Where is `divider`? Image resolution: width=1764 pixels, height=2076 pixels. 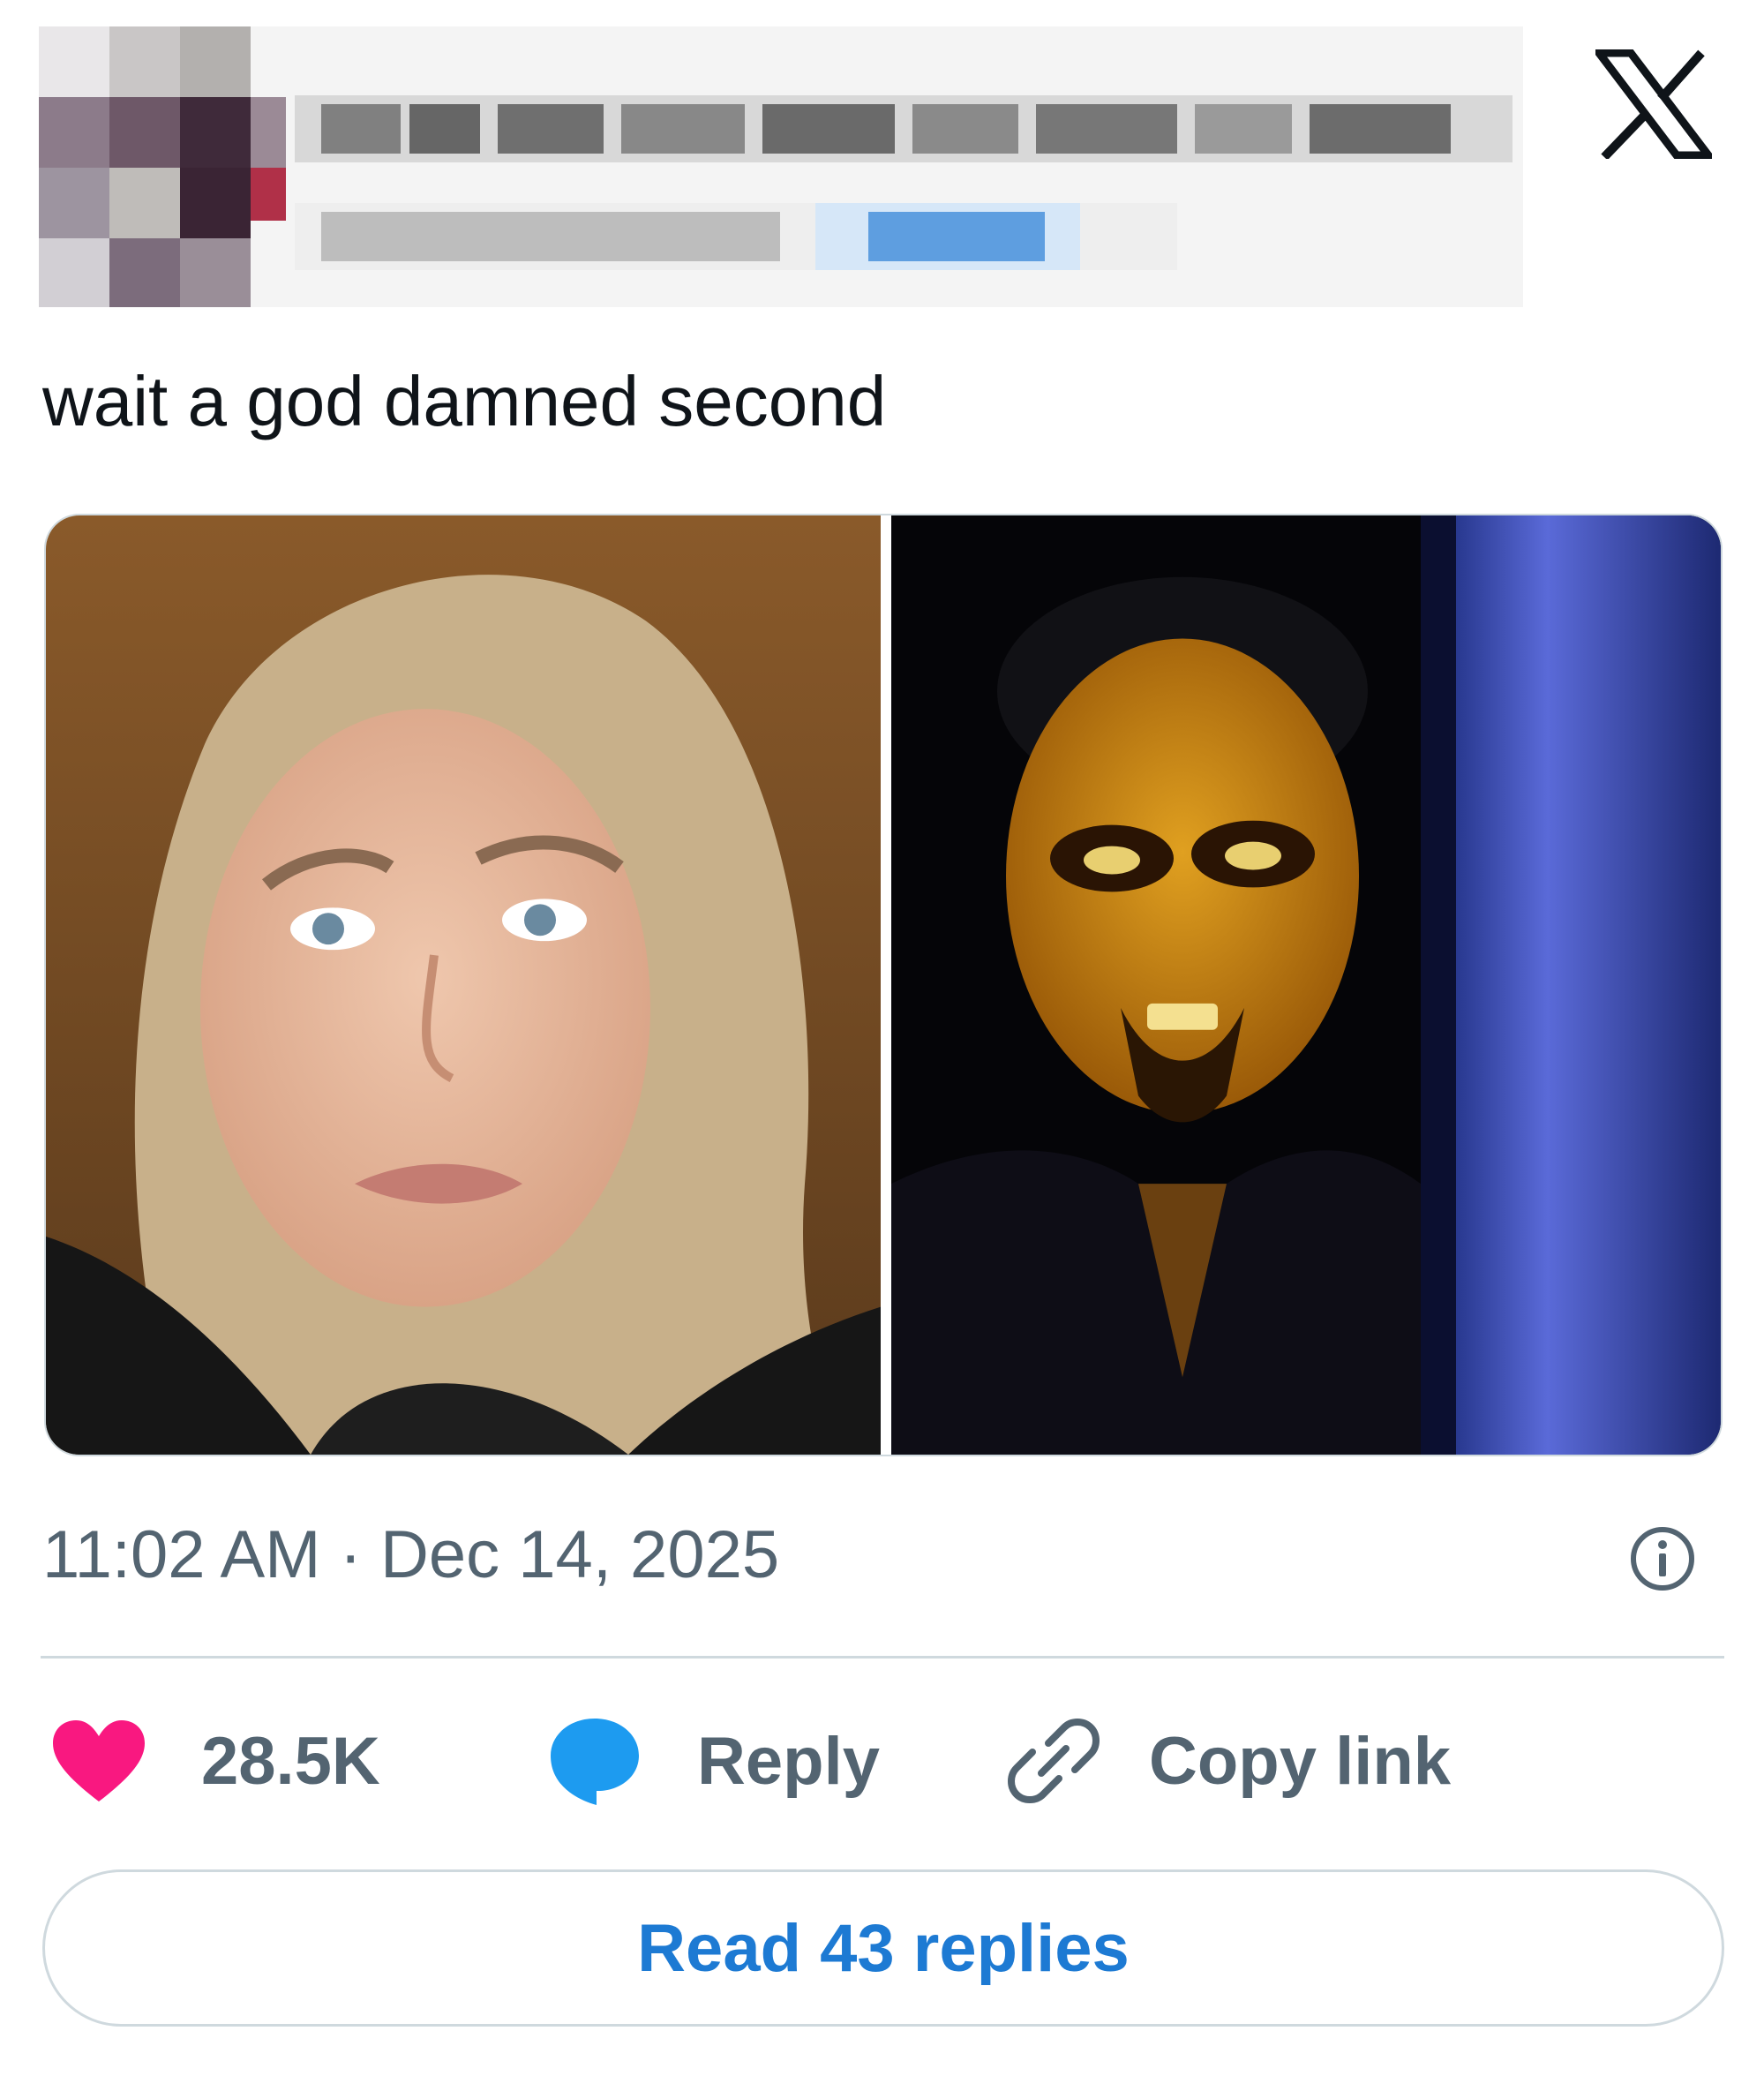
divider is located at coordinates (882, 1658).